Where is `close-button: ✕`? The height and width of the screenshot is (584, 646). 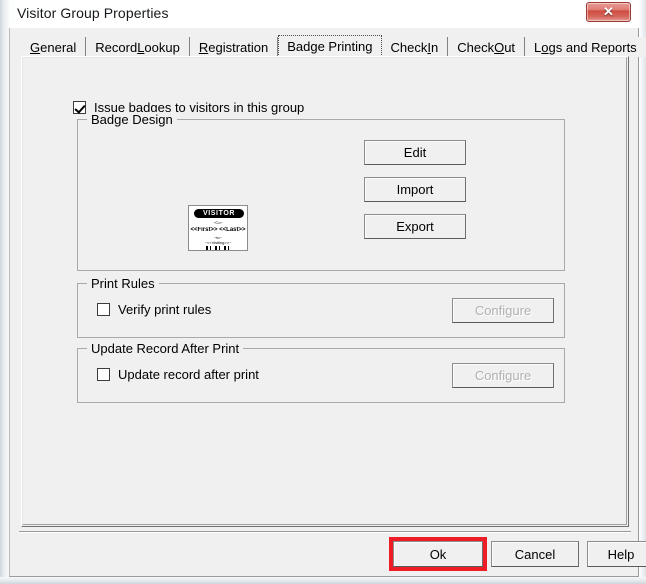
close-button: ✕ is located at coordinates (608, 12).